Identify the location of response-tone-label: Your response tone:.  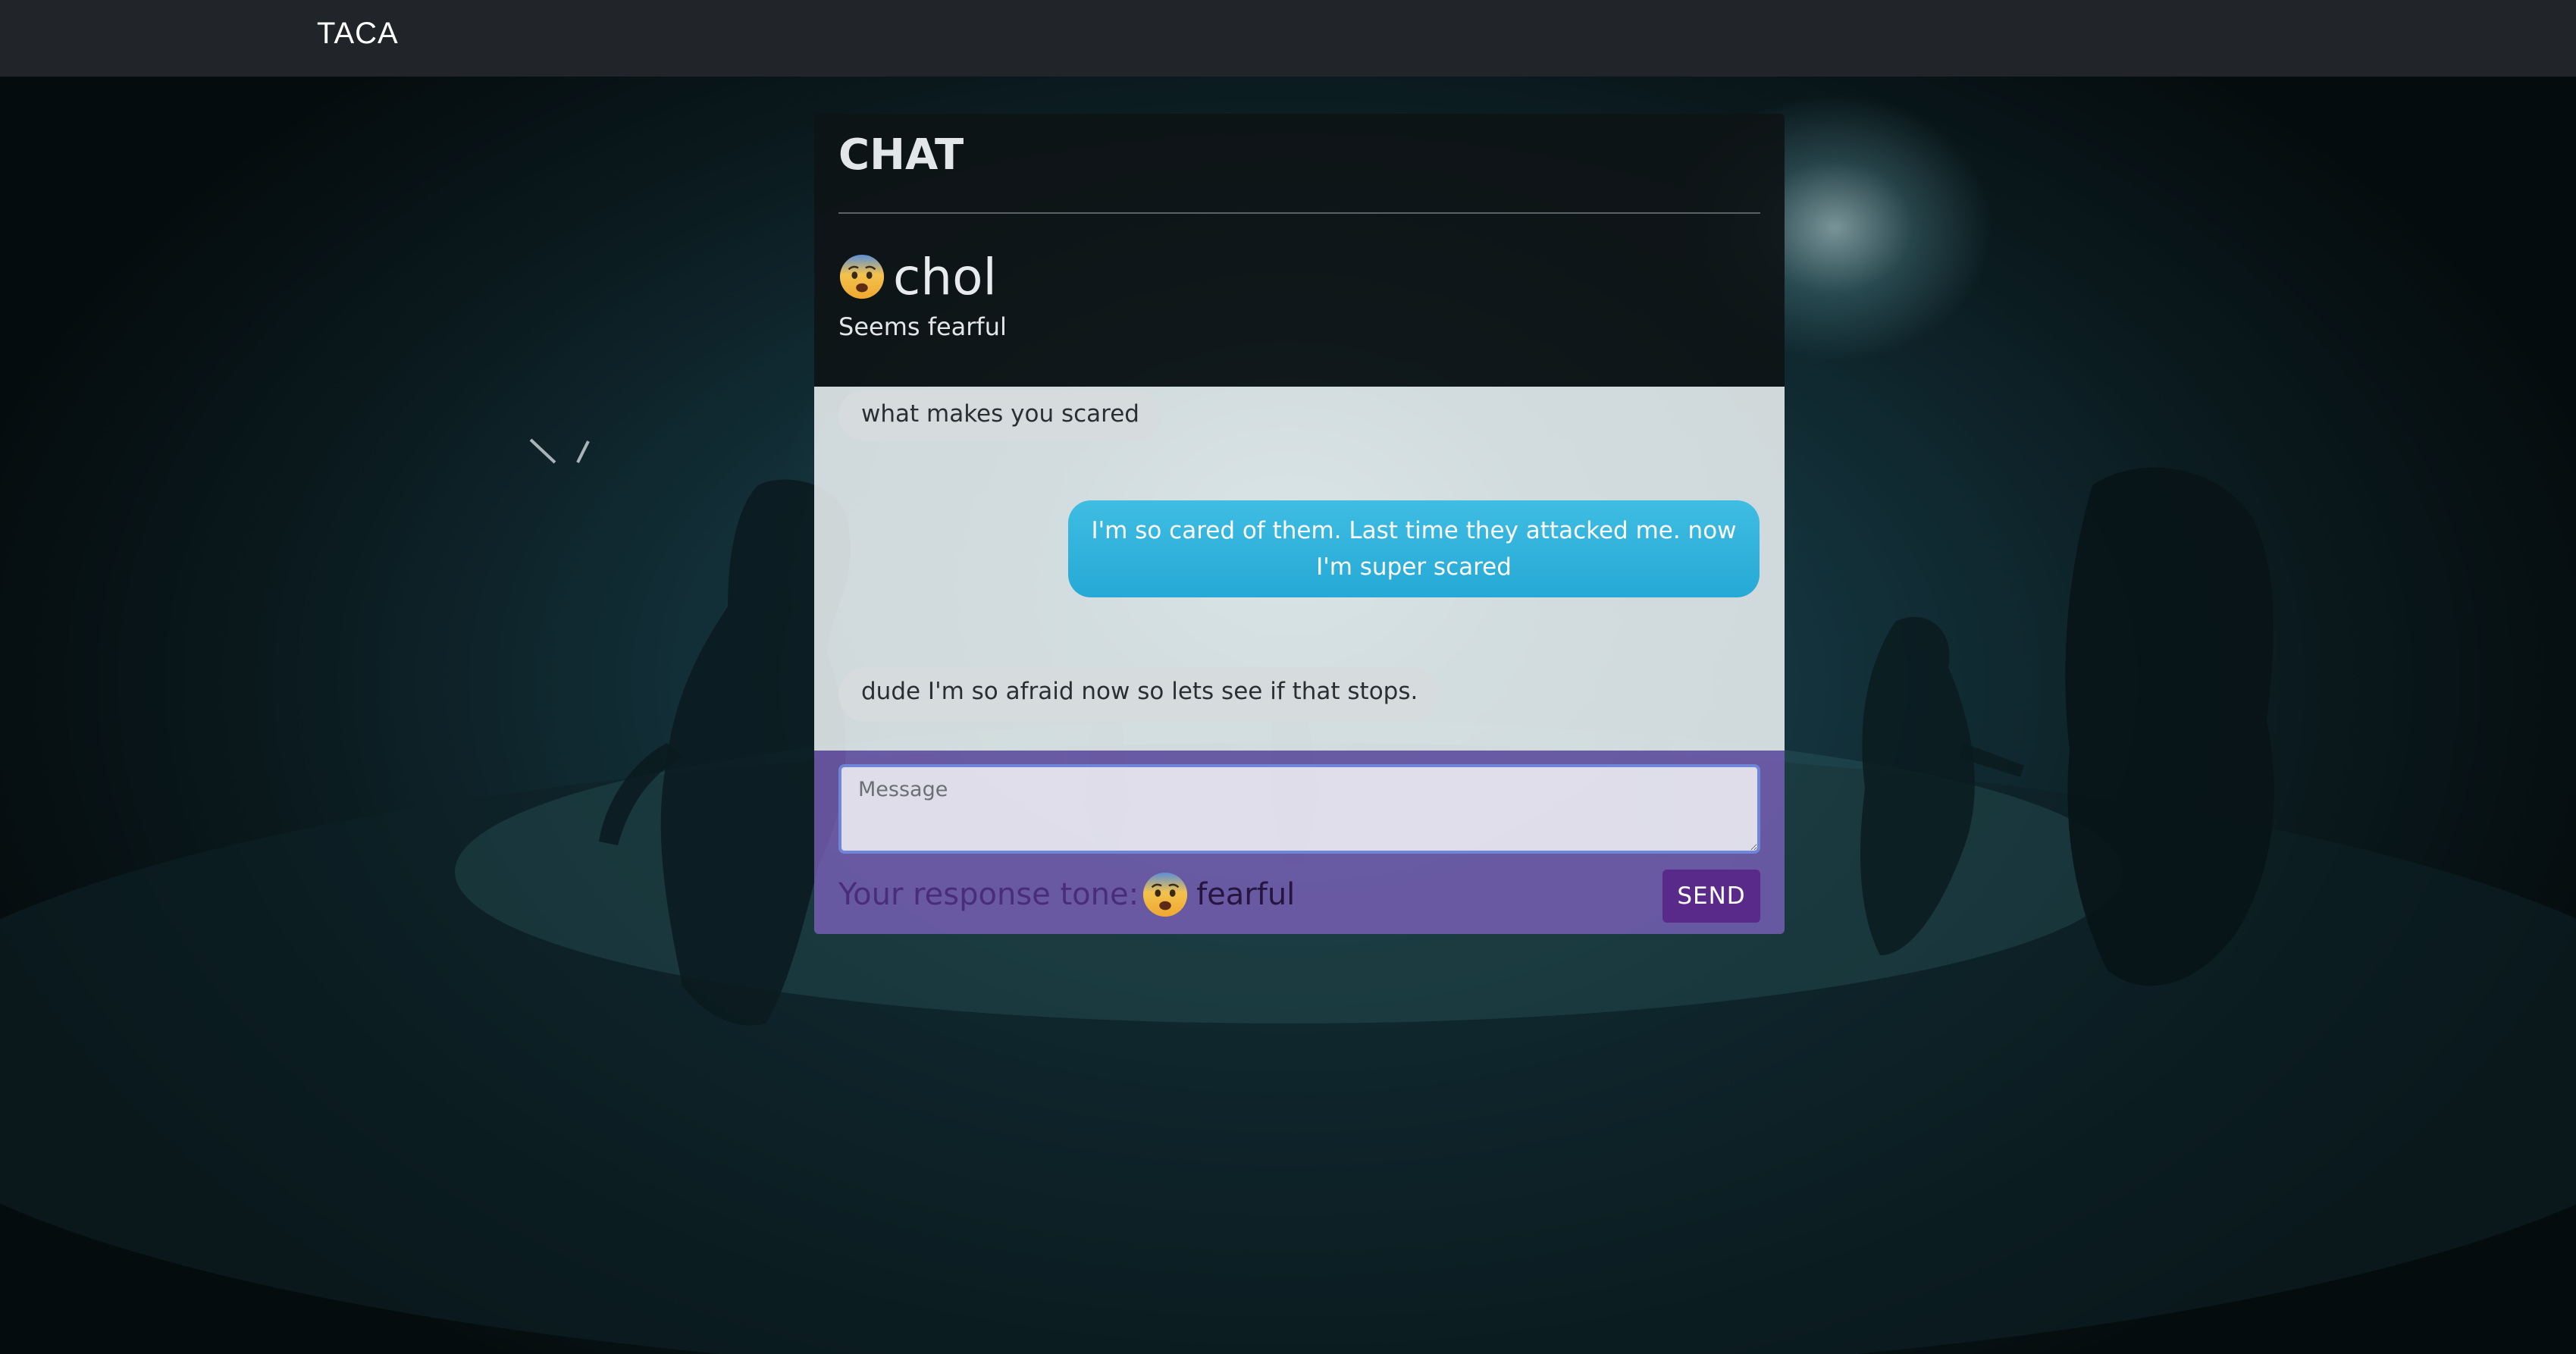
(988, 894).